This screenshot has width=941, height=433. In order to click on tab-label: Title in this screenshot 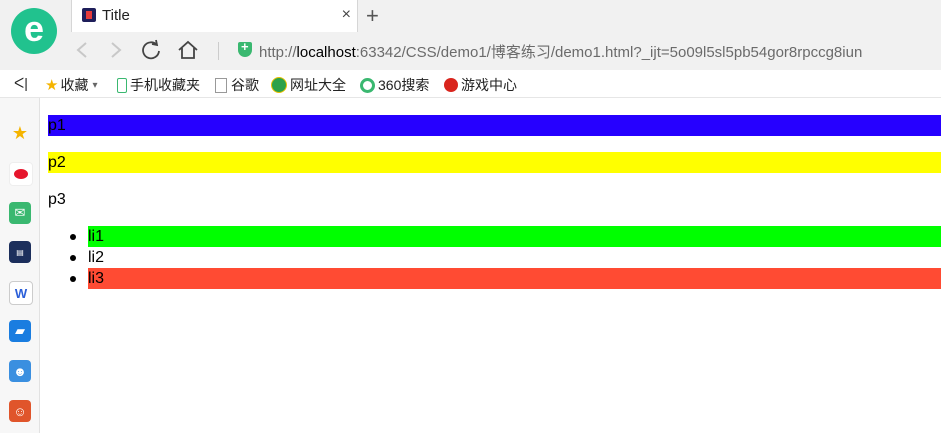, I will do `click(116, 15)`.